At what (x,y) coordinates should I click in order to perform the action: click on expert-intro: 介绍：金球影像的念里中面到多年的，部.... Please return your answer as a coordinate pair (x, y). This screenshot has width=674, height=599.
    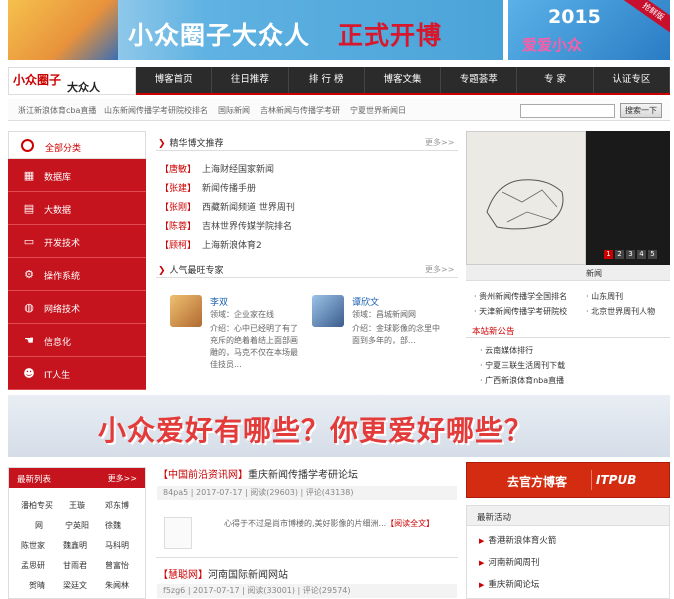
    Looking at the image, I should click on (396, 334).